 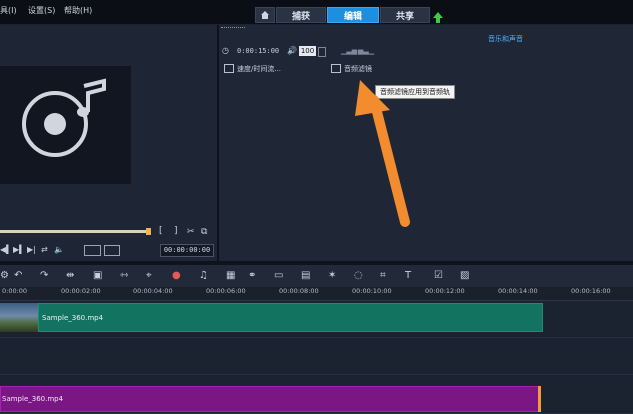 I want to click on end-icon: ▶|, so click(x=31, y=250).